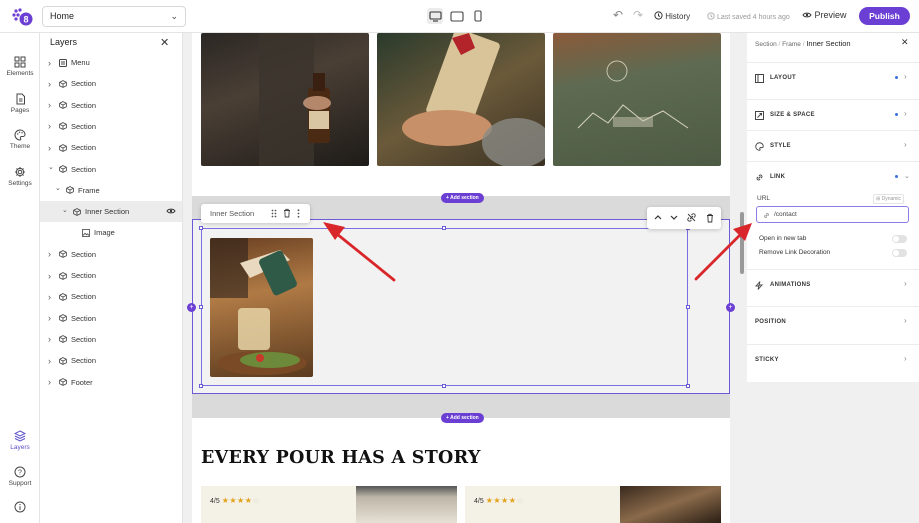  Describe the element at coordinates (833, 145) in the screenshot. I see `inspector-section-style: STYLE ›` at that location.